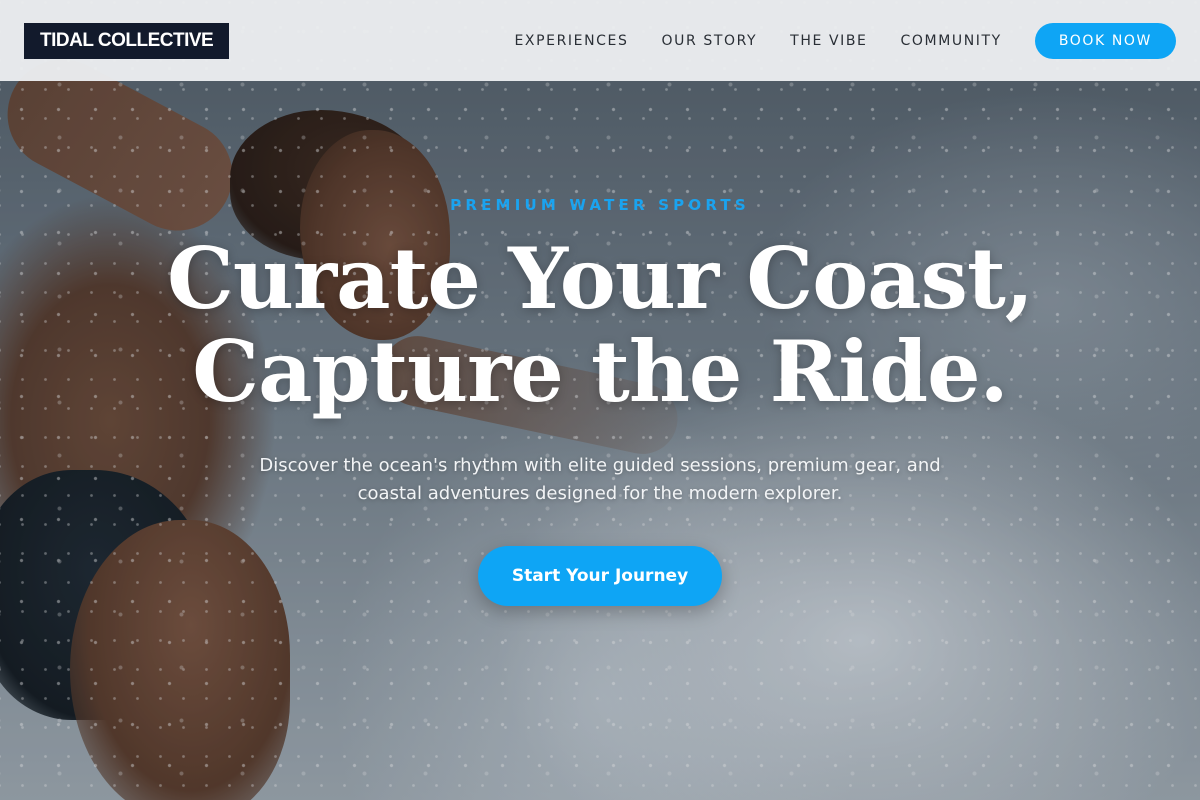 This screenshot has width=1200, height=800. Describe the element at coordinates (709, 41) in the screenshot. I see `nav-link-our-story: OUR STORY` at that location.